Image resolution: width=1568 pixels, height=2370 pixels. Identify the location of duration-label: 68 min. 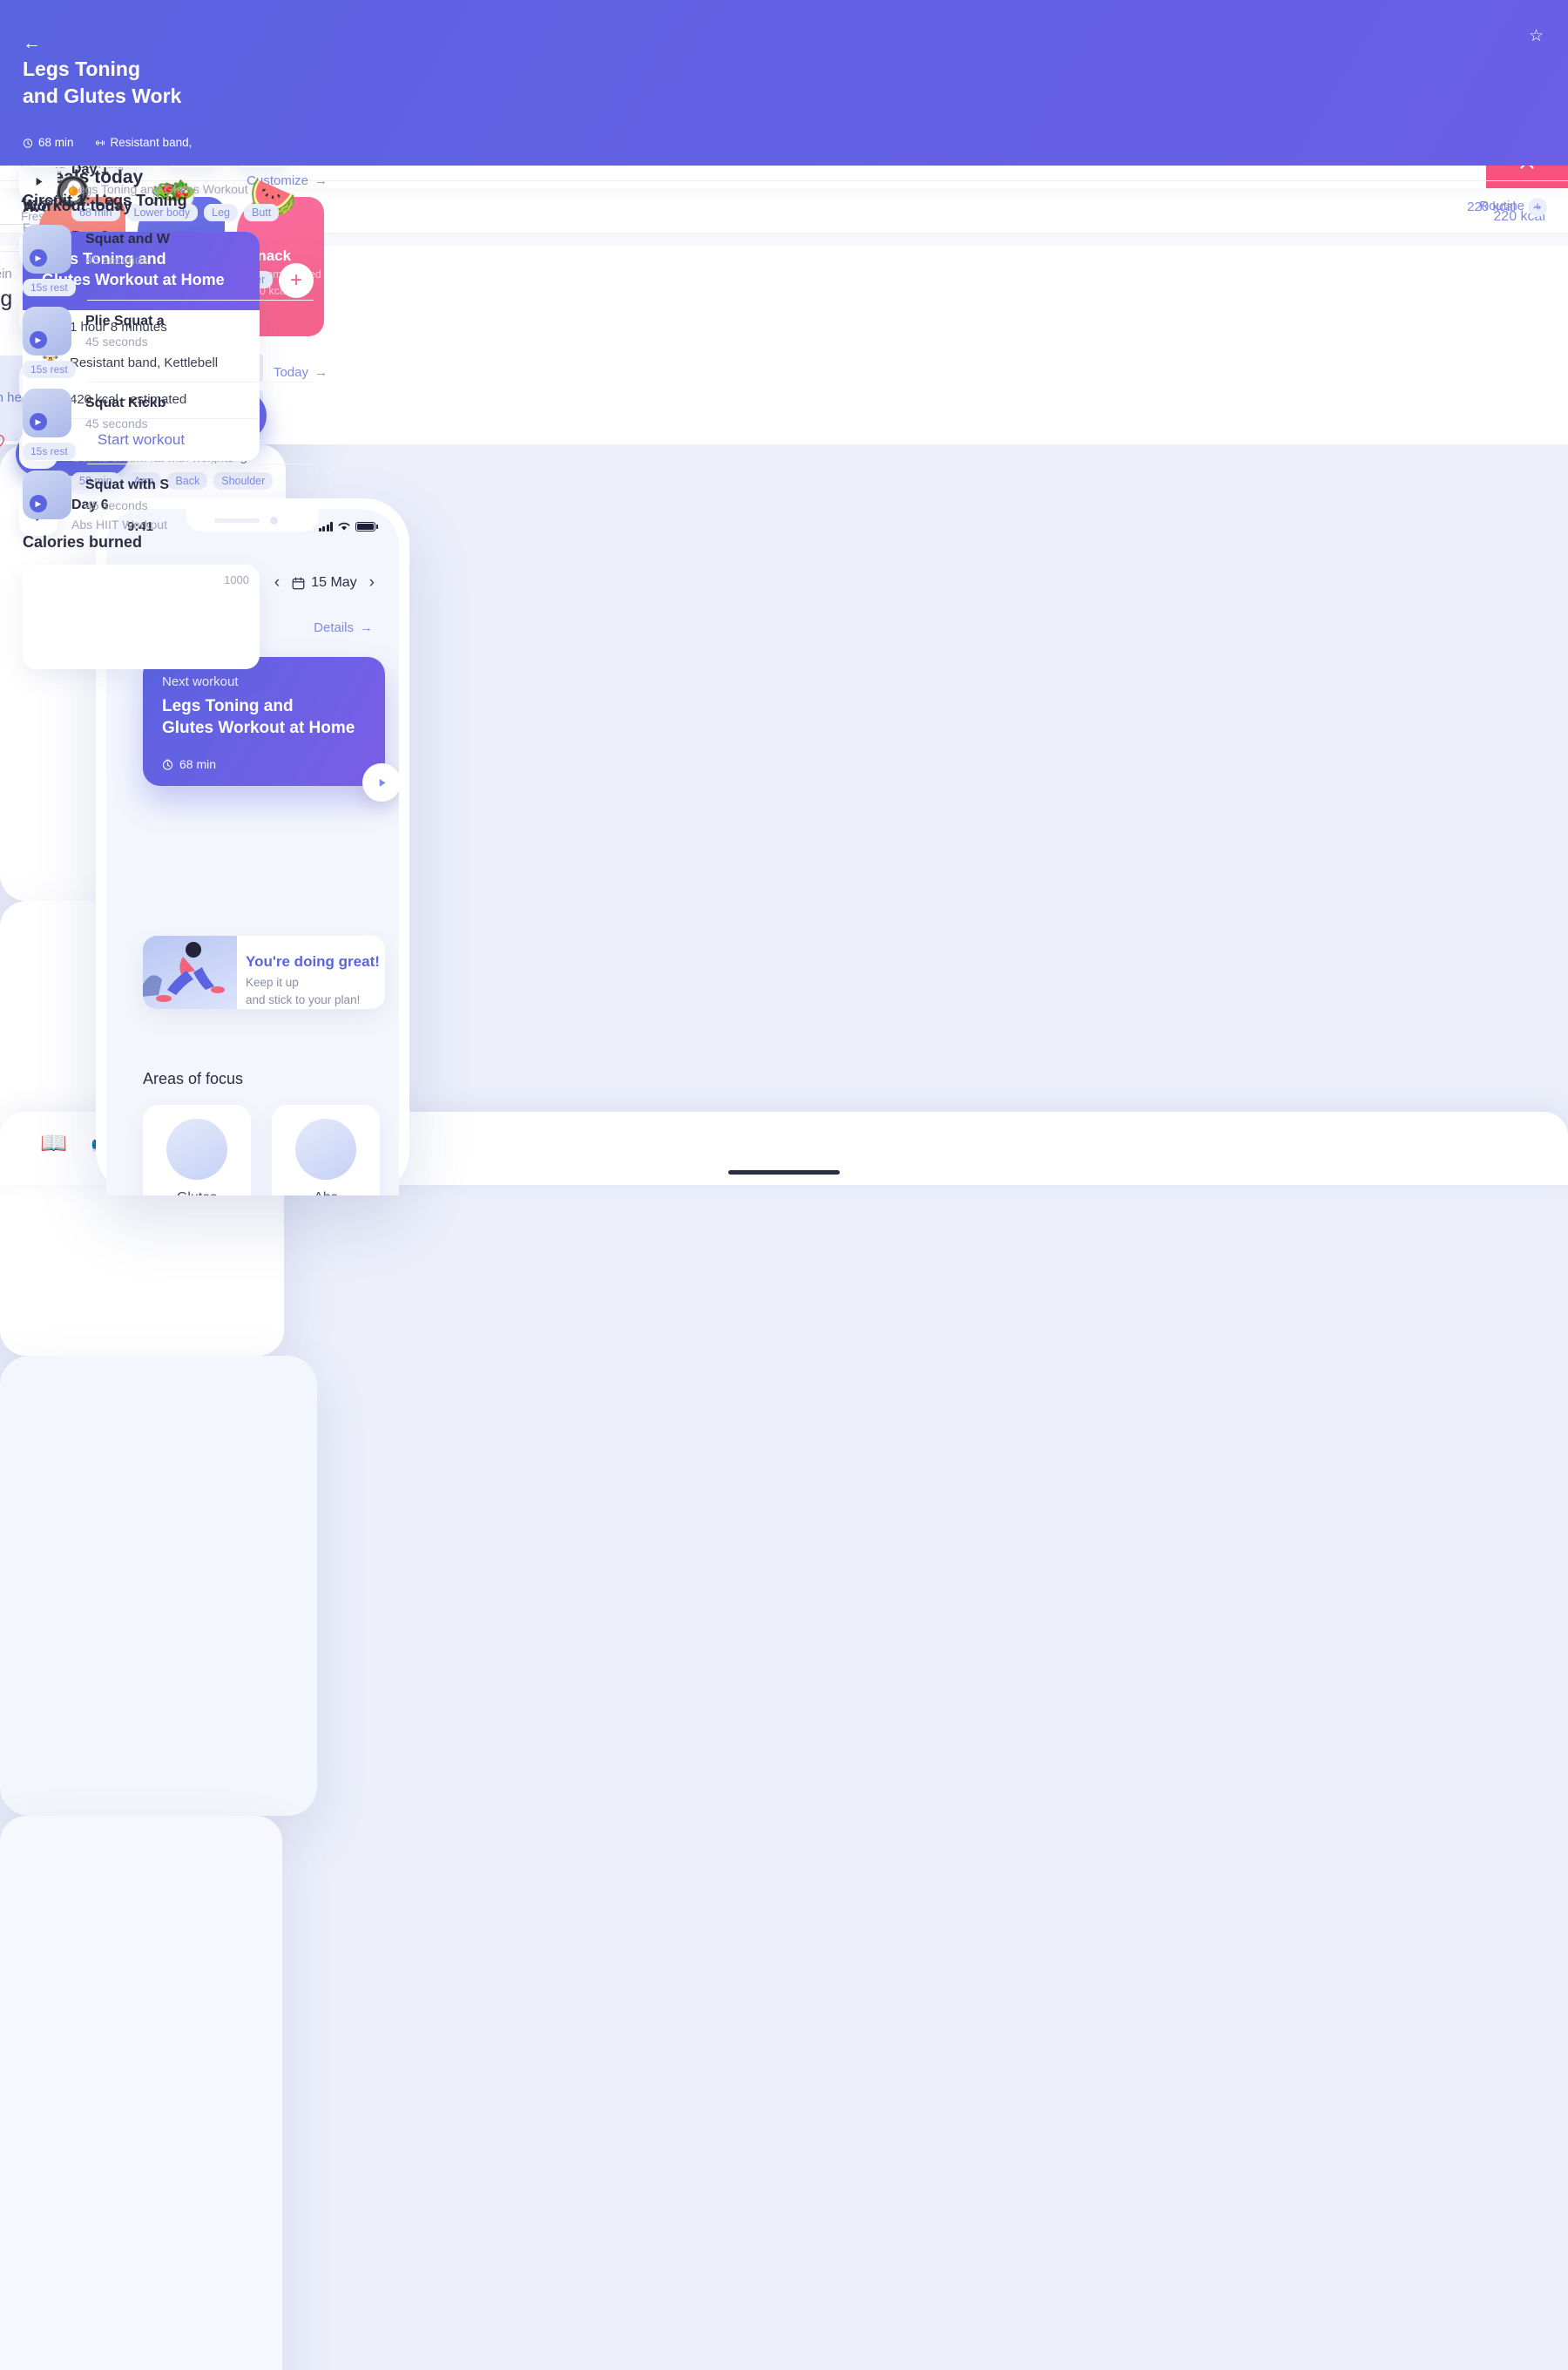
(198, 764).